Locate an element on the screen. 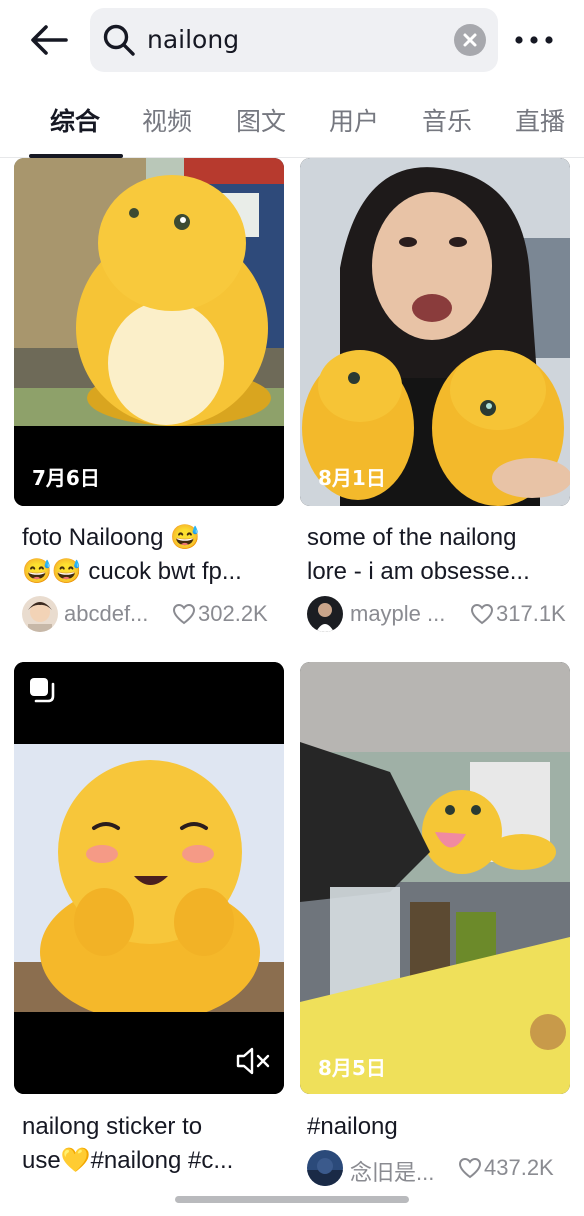  tab-video: 视频 is located at coordinates (167, 120).